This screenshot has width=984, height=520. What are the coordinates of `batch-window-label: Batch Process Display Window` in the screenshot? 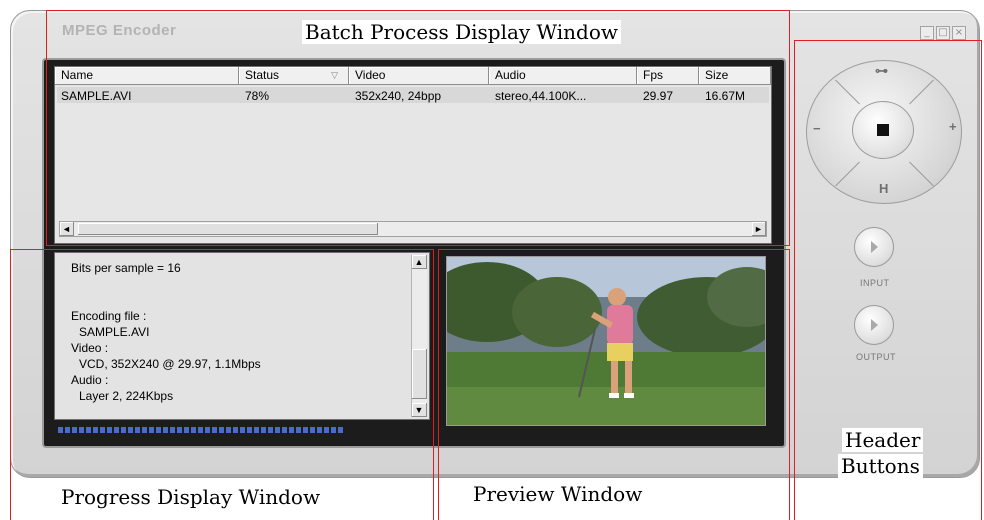 It's located at (461, 32).